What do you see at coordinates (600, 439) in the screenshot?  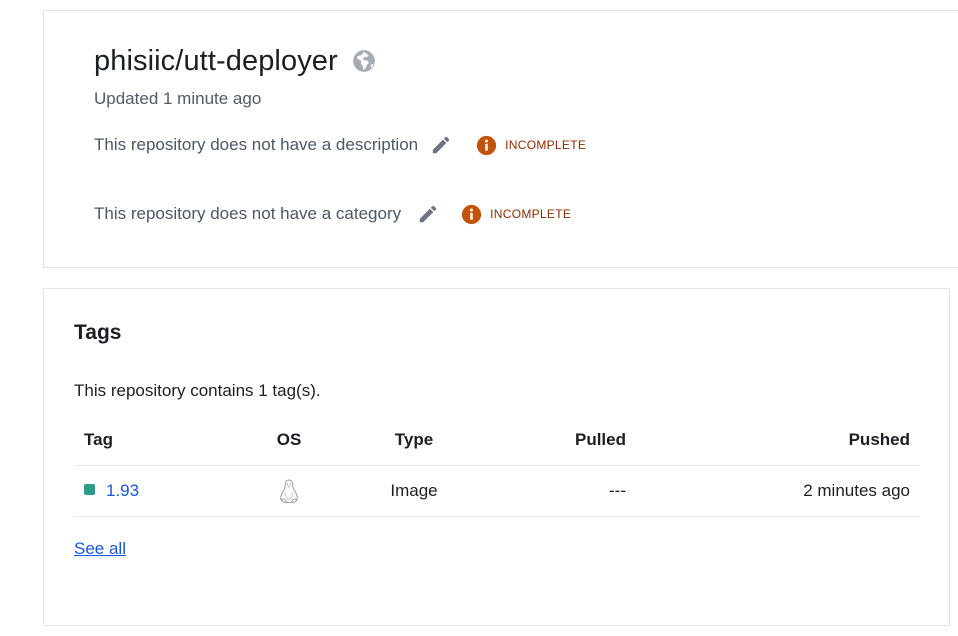 I see `column-header-pulled: Pulled` at bounding box center [600, 439].